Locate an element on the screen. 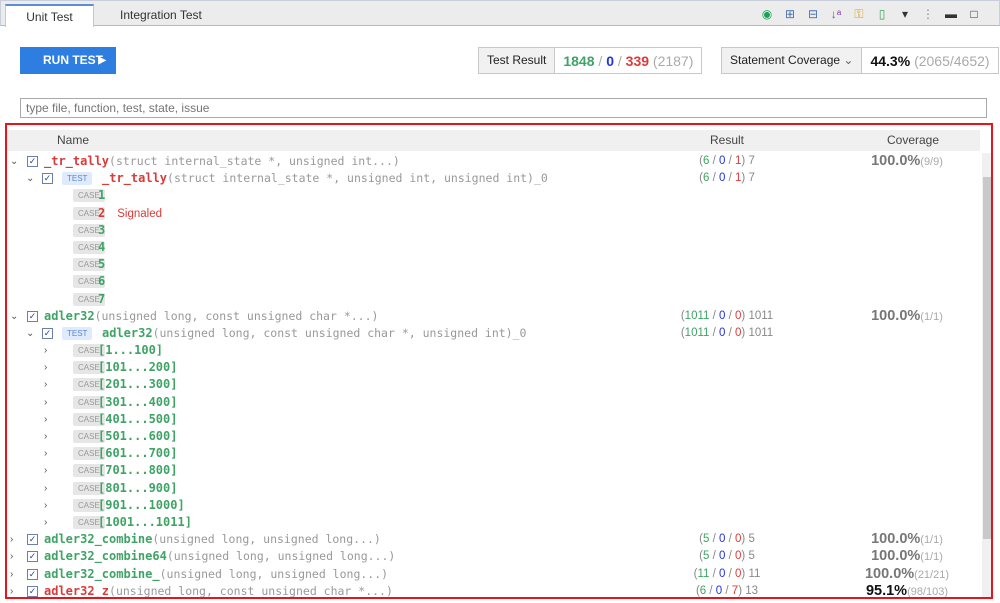 The width and height of the screenshot is (1000, 603). coverage-detail: (1/1) is located at coordinates (931, 316).